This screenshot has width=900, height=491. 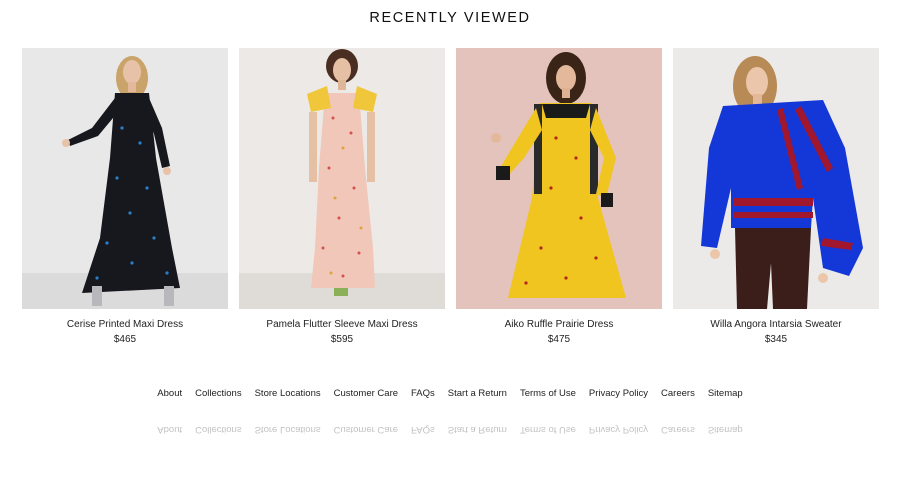 I want to click on reflection-store-locations: Store Locations, so click(x=287, y=429).